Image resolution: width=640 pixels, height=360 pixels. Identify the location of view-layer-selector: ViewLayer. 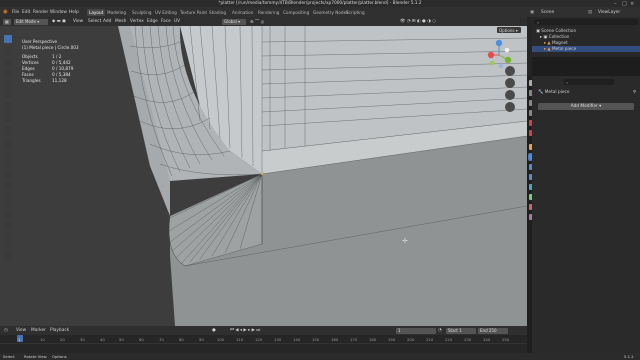
(609, 12).